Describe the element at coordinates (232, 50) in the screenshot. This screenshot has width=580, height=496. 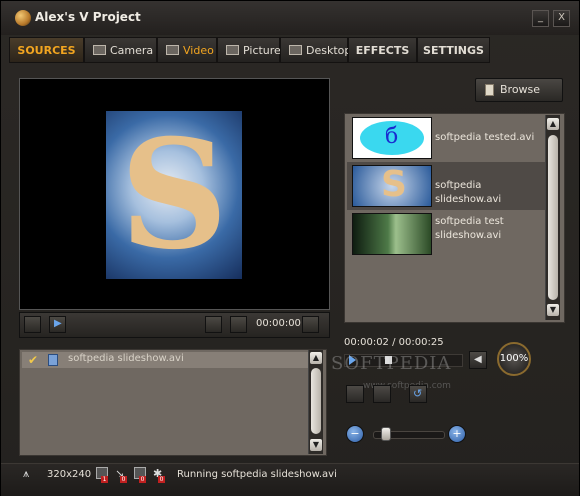
I see `picture-icon` at that location.